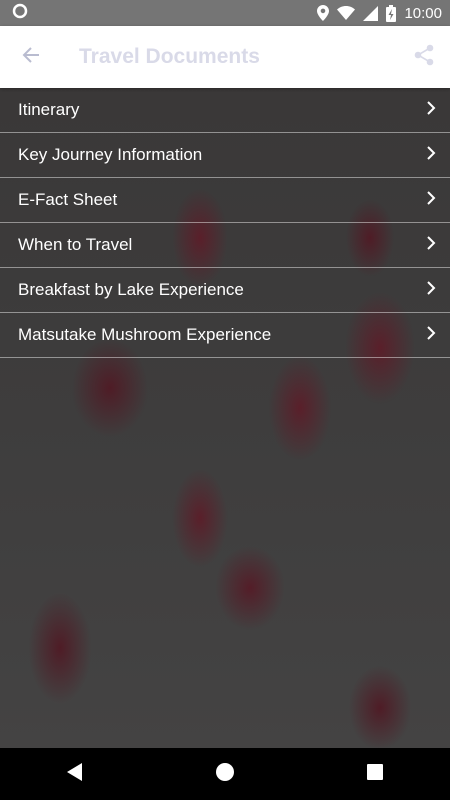  What do you see at coordinates (225, 245) in the screenshot?
I see `menu-item-when-to-travel: When to Travel` at bounding box center [225, 245].